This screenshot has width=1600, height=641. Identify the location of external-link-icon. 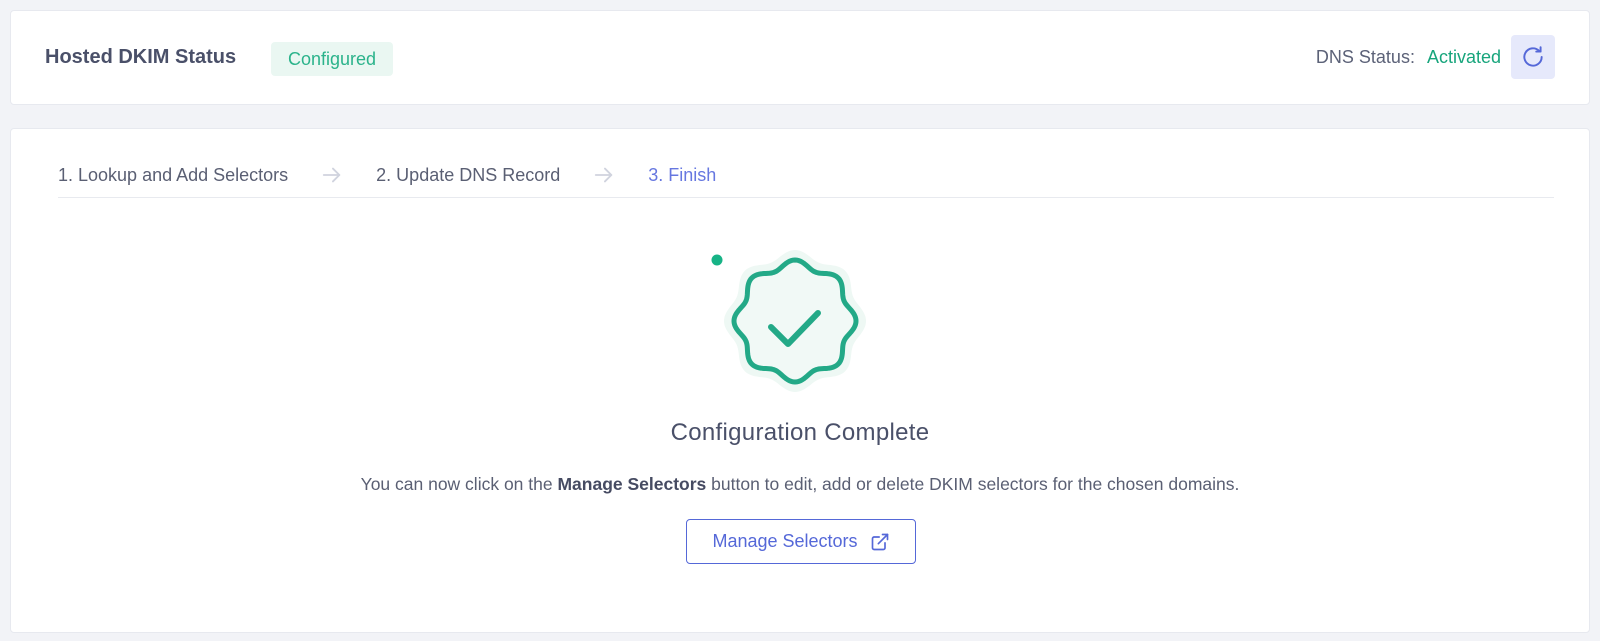
(879, 541).